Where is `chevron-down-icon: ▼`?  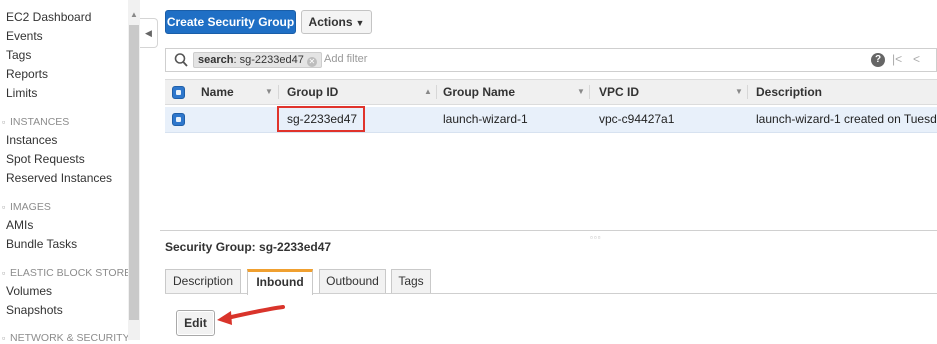
chevron-down-icon: ▼ is located at coordinates (360, 23).